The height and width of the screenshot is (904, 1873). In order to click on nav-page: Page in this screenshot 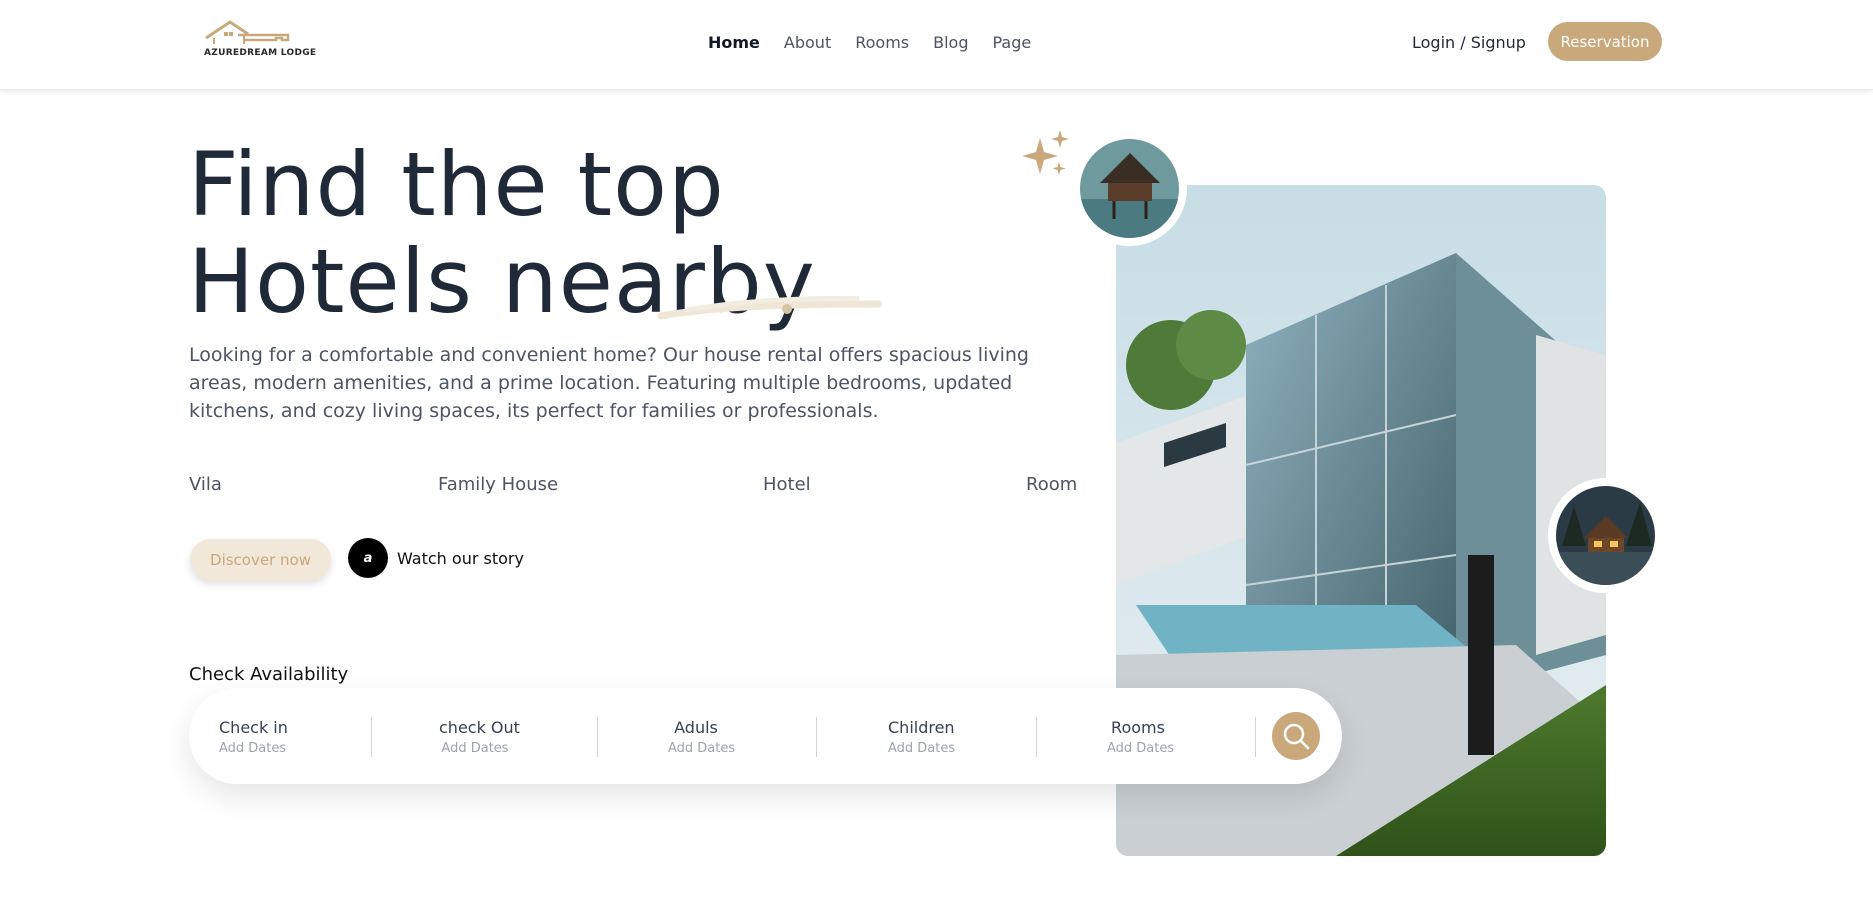, I will do `click(1012, 42)`.